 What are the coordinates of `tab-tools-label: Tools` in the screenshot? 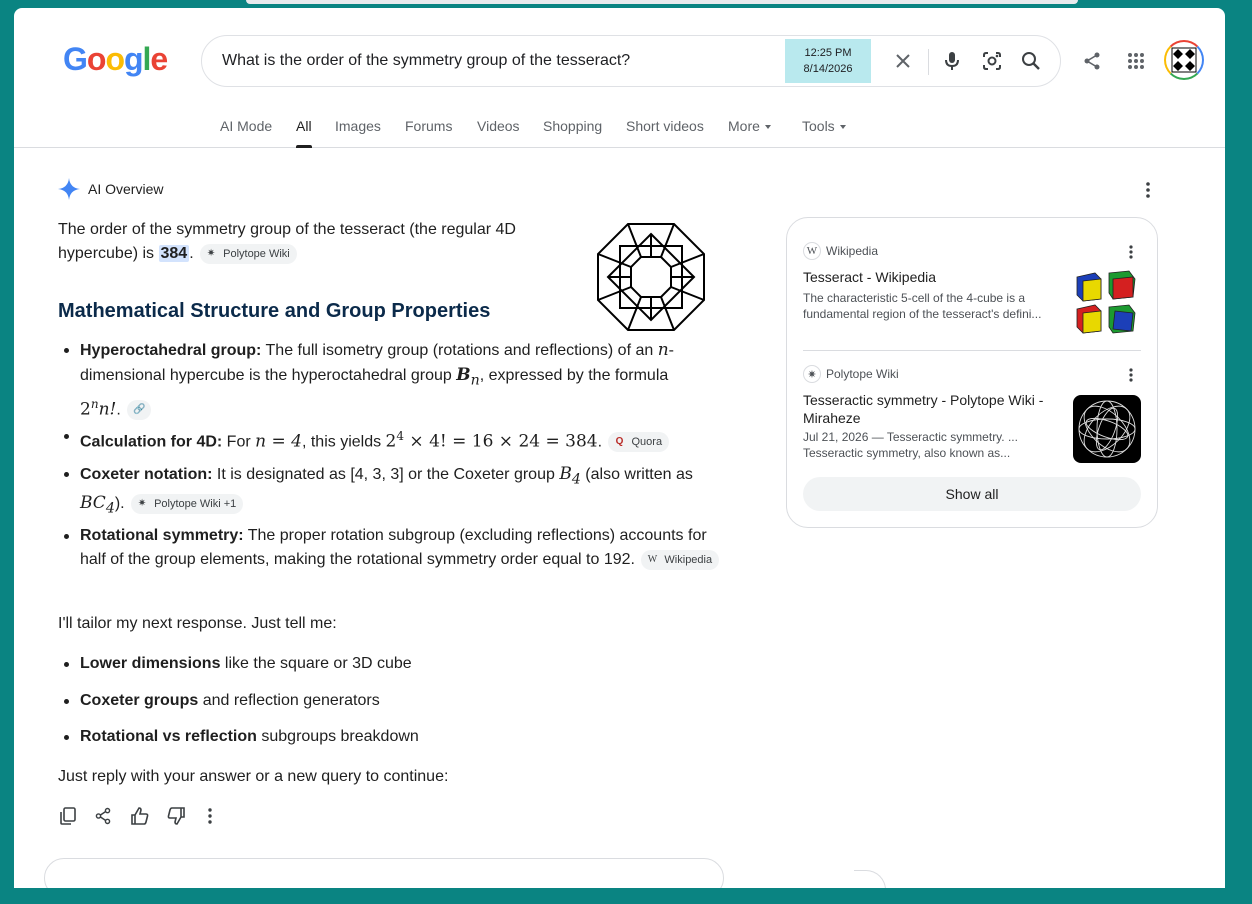 It's located at (818, 126).